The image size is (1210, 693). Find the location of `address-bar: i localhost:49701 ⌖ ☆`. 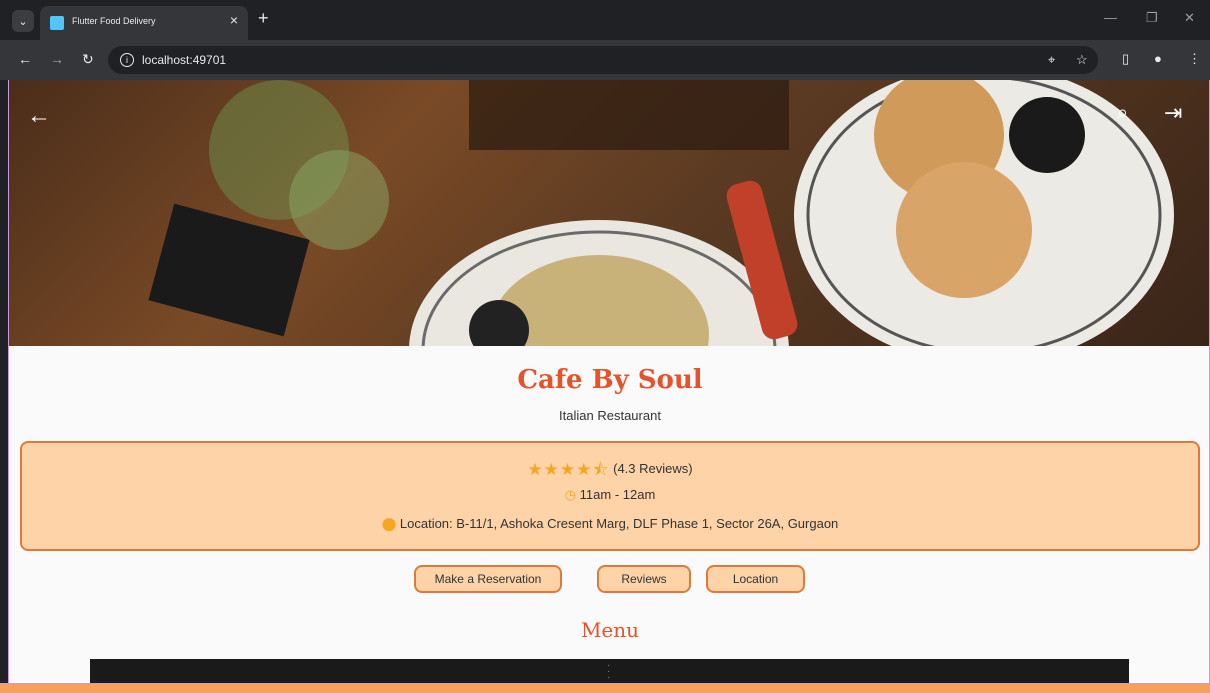

address-bar: i localhost:49701 ⌖ ☆ is located at coordinates (603, 60).